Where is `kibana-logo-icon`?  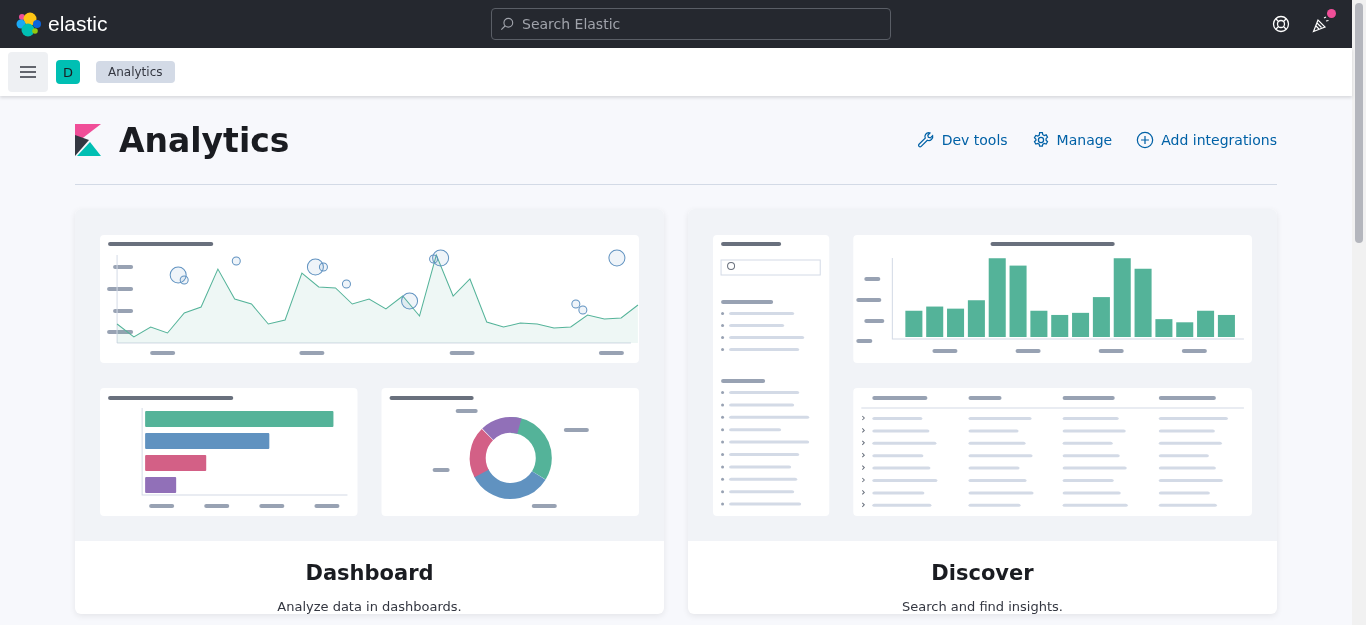 kibana-logo-icon is located at coordinates (88, 140).